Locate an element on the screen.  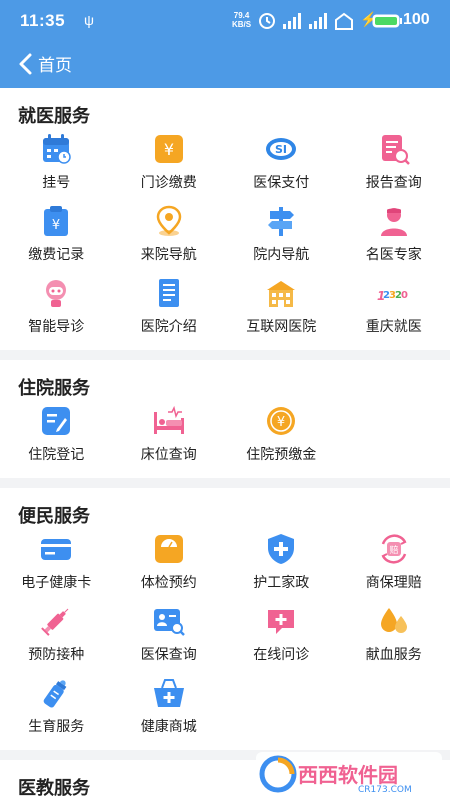
blood-drop-icon is located at coordinates (393, 620).